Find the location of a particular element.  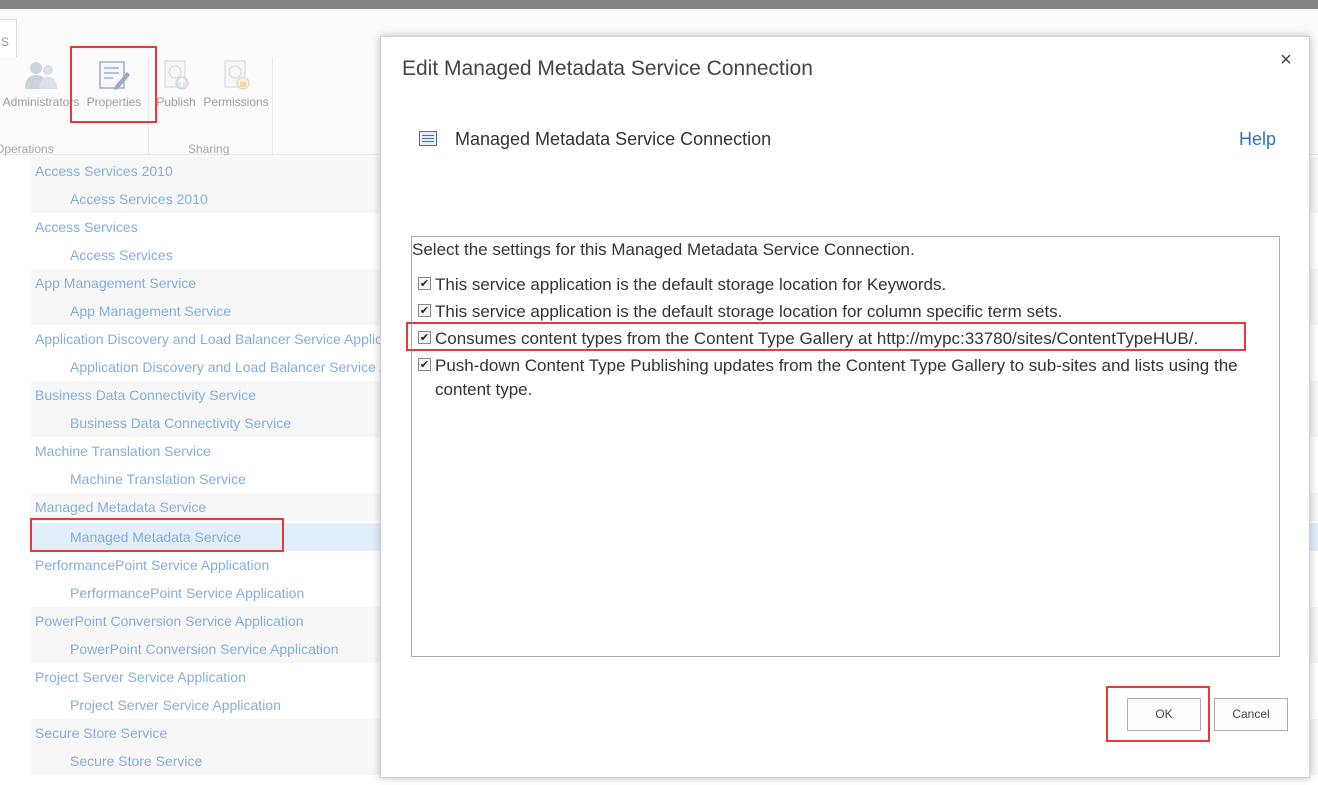

consumes-content-types-checkbox: ✔ is located at coordinates (424, 337).